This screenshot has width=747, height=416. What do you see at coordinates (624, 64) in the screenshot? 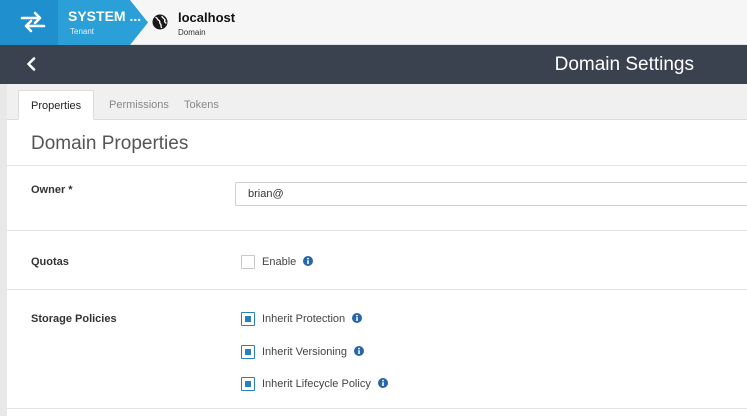
I see `page-title: Domain Settings` at bounding box center [624, 64].